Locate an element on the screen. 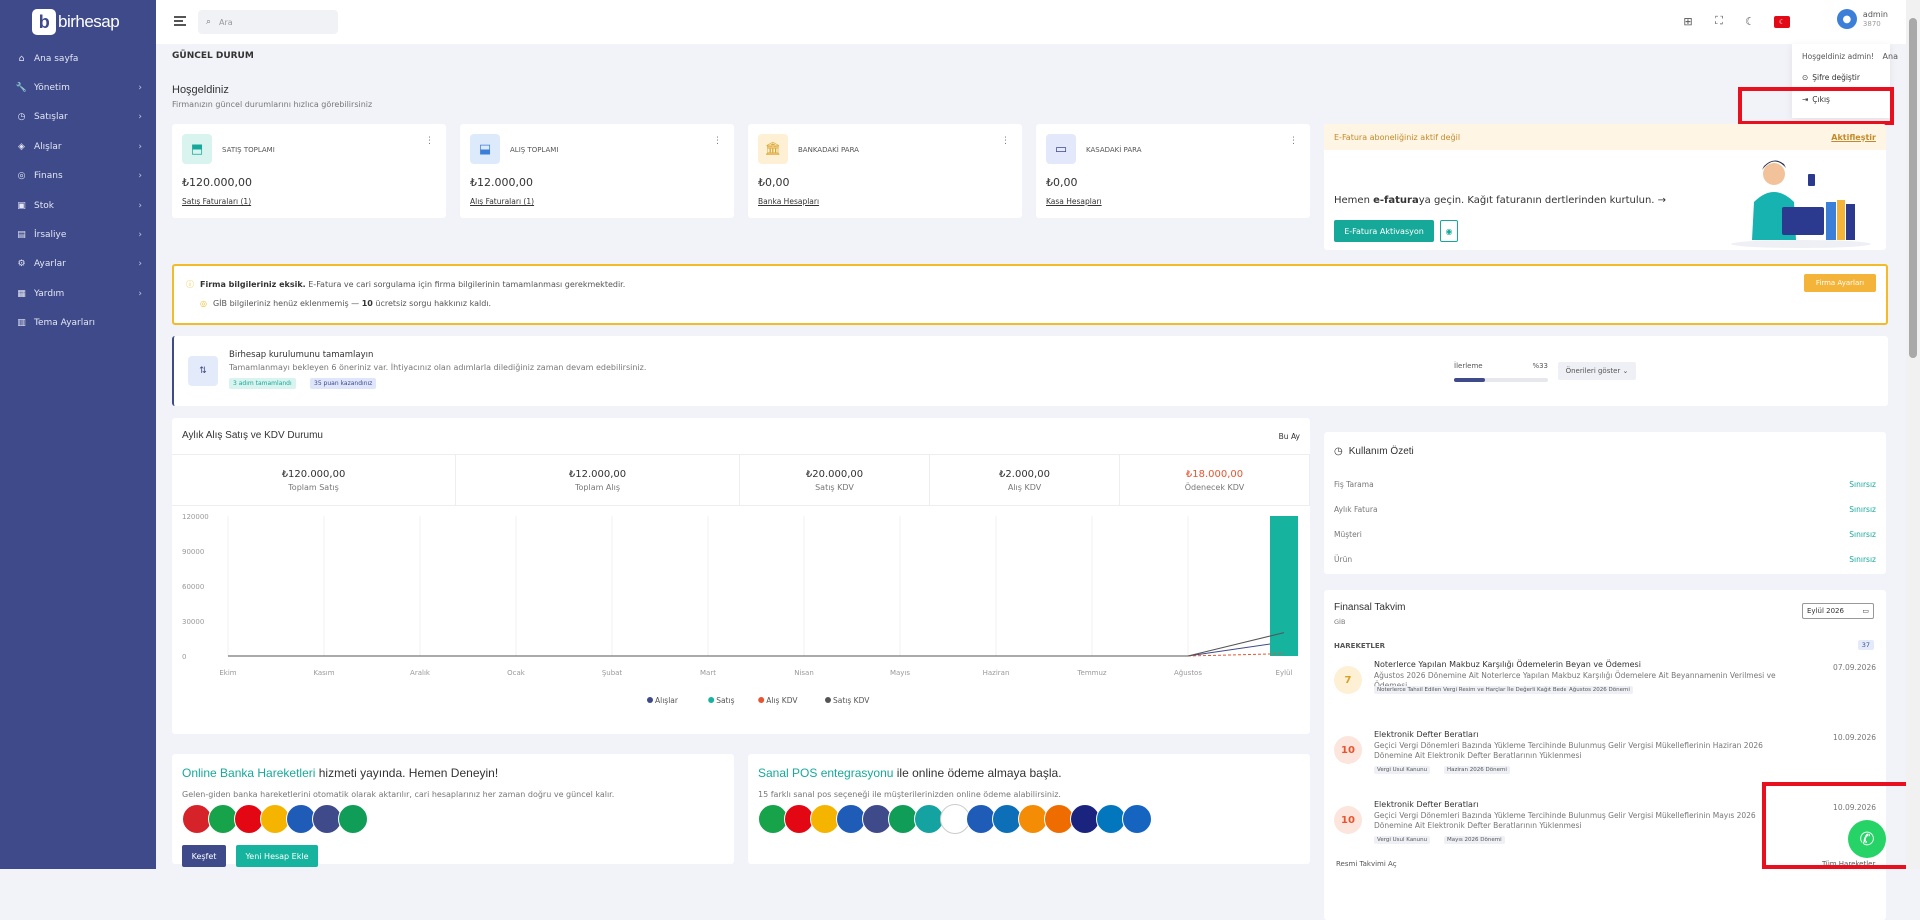  bank-logo-icon is located at coordinates (353, 819).